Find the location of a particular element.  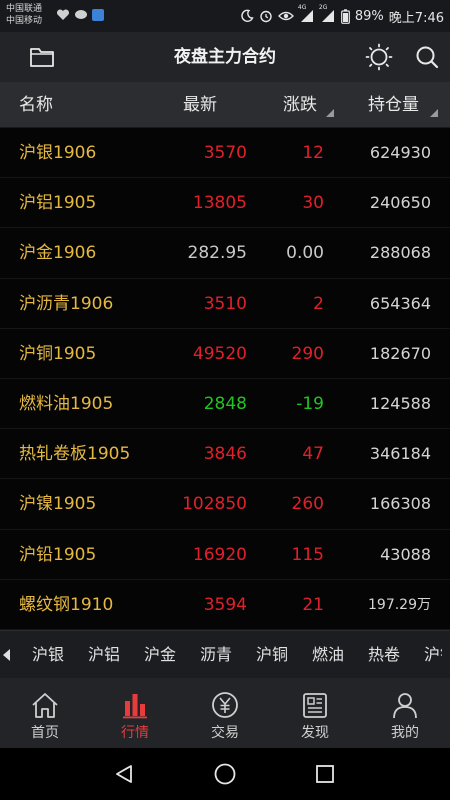

table-row: 沪铅1905 16920 115 43088 is located at coordinates (225, 555).